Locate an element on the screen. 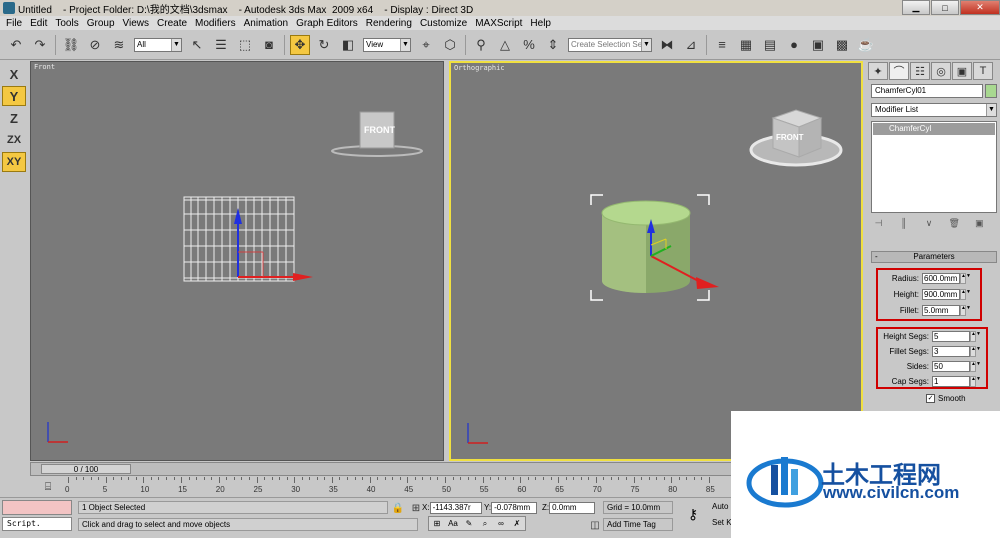 The width and height of the screenshot is (1000, 538). render-setup-icon: ▣ is located at coordinates (818, 45).